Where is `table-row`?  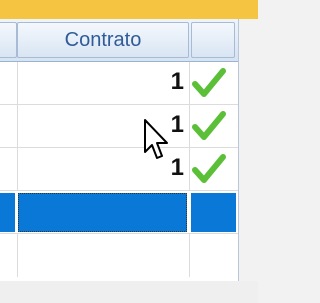 table-row is located at coordinates (119, 255).